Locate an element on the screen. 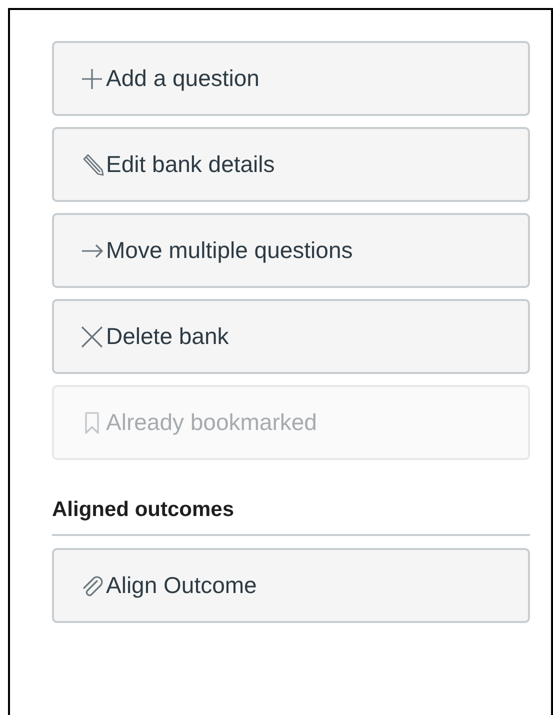  section-heading: Aligned outcomes is located at coordinates (291, 517).